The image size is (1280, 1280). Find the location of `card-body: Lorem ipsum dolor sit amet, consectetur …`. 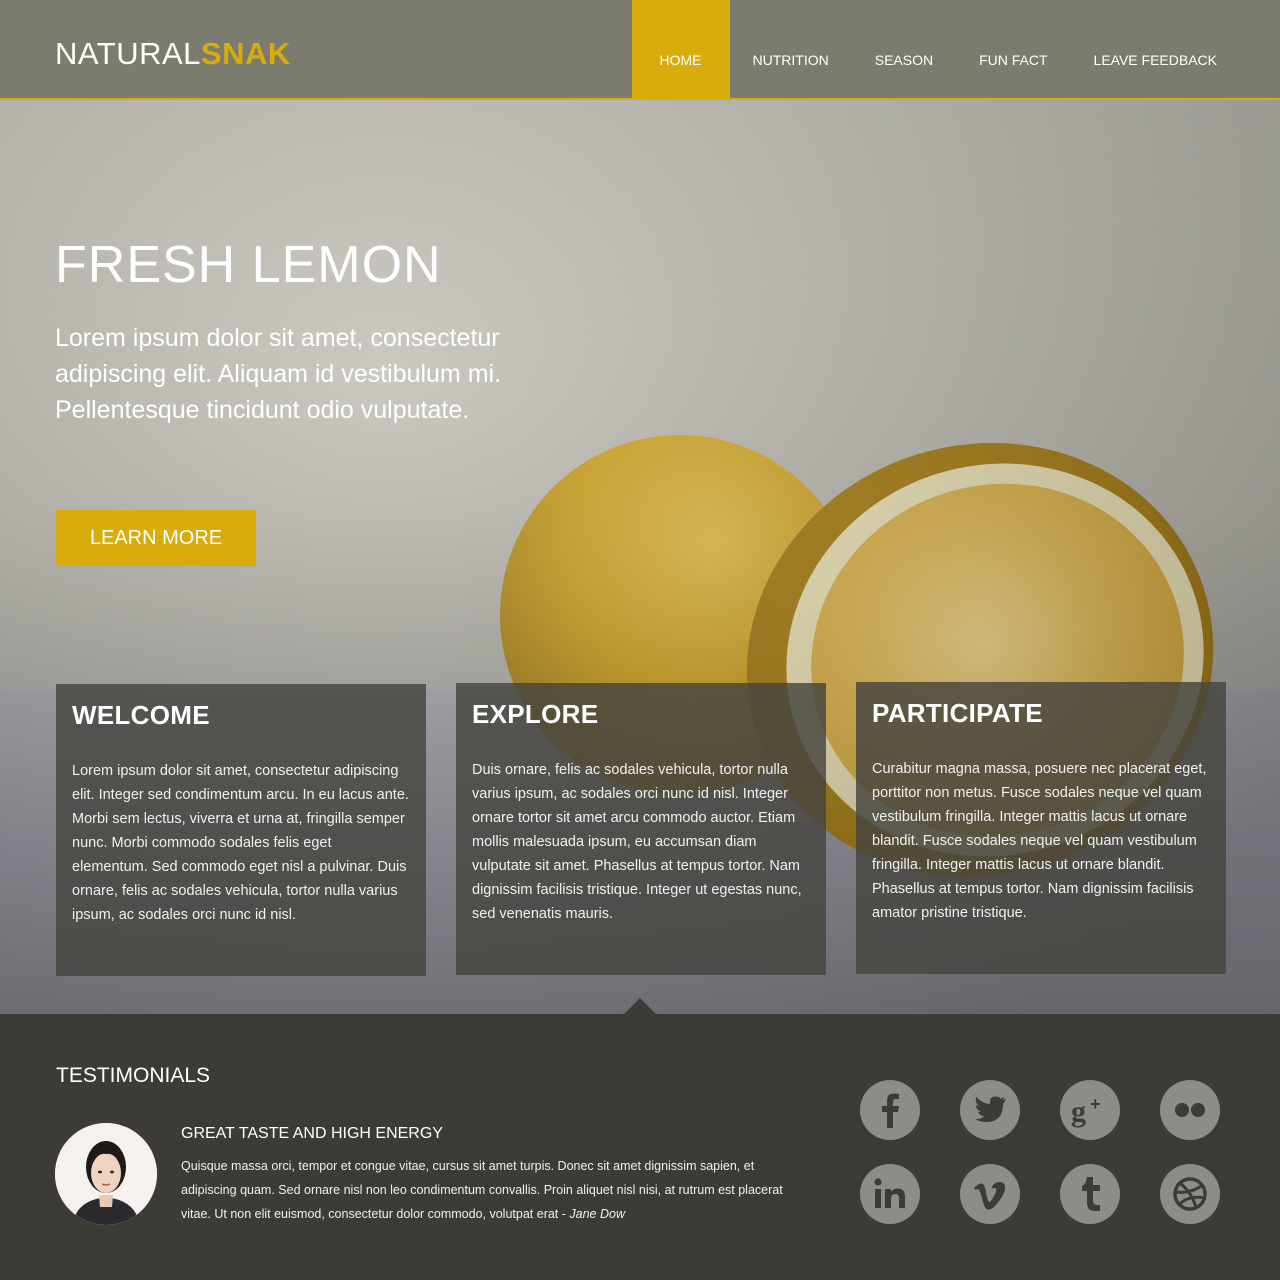

card-body: Lorem ipsum dolor sit amet, consectetur … is located at coordinates (240, 843).